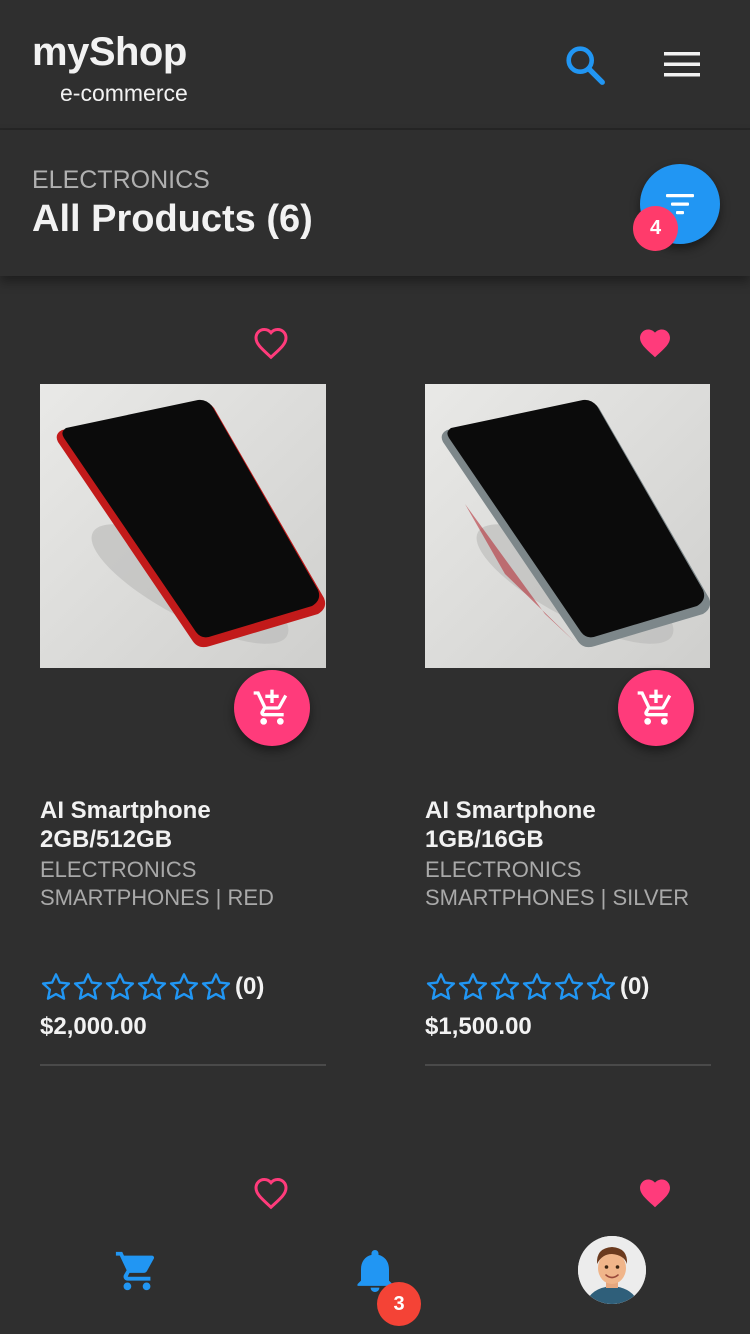 The image size is (750, 1334). I want to click on product-price: $2,000.00, so click(93, 1026).